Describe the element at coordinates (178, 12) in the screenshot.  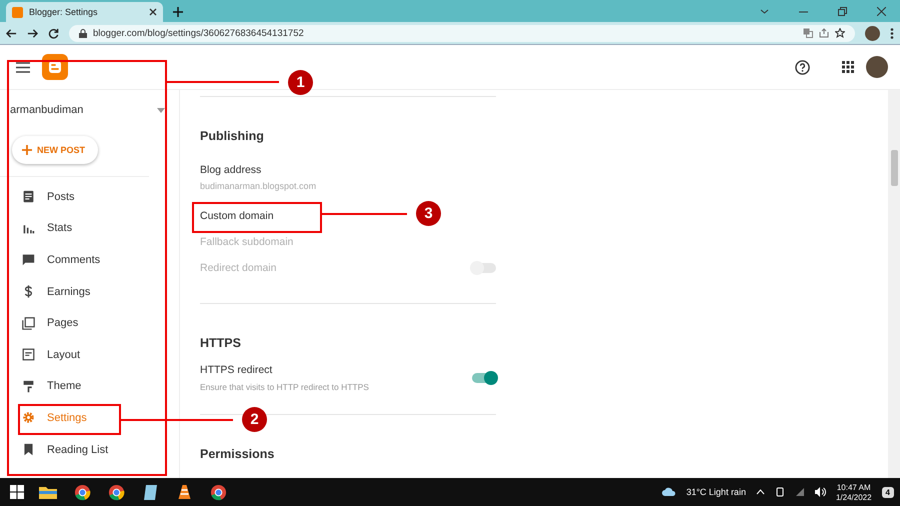
I see `new-tab-icon` at that location.